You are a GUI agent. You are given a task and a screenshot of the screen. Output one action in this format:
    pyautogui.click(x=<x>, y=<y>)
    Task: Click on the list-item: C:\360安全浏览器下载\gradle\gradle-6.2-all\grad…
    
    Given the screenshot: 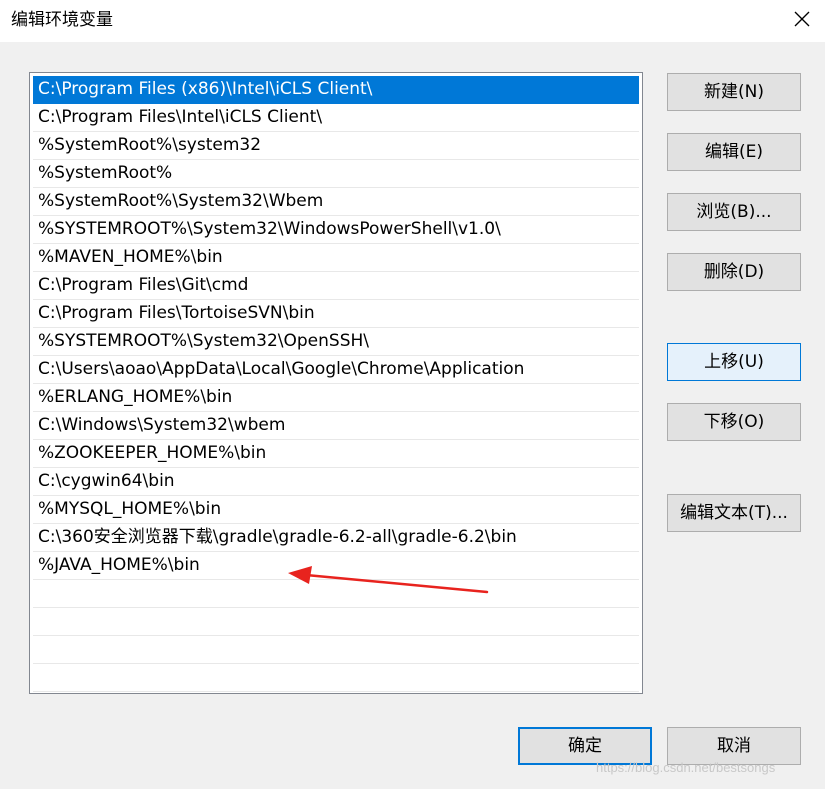 What is the action you would take?
    pyautogui.click(x=336, y=538)
    